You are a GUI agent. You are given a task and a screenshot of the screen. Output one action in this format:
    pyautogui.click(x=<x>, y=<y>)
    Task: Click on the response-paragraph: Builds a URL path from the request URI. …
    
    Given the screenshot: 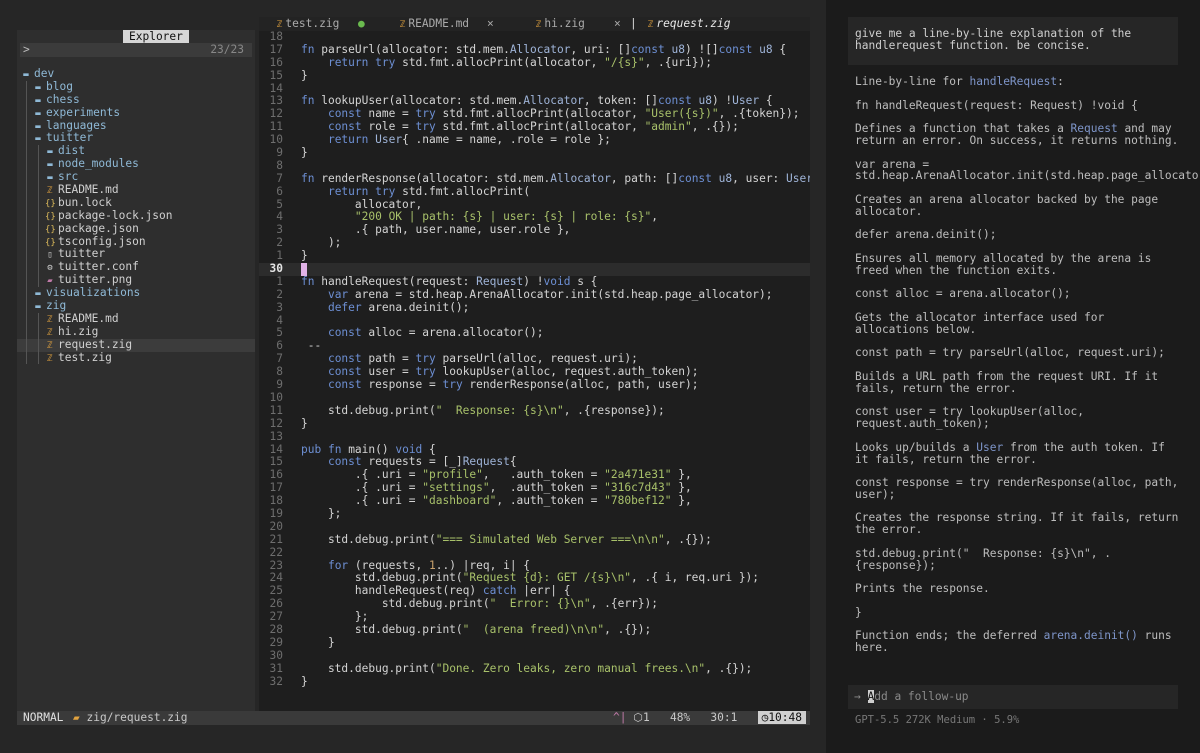 What is the action you would take?
    pyautogui.click(x=1010, y=382)
    